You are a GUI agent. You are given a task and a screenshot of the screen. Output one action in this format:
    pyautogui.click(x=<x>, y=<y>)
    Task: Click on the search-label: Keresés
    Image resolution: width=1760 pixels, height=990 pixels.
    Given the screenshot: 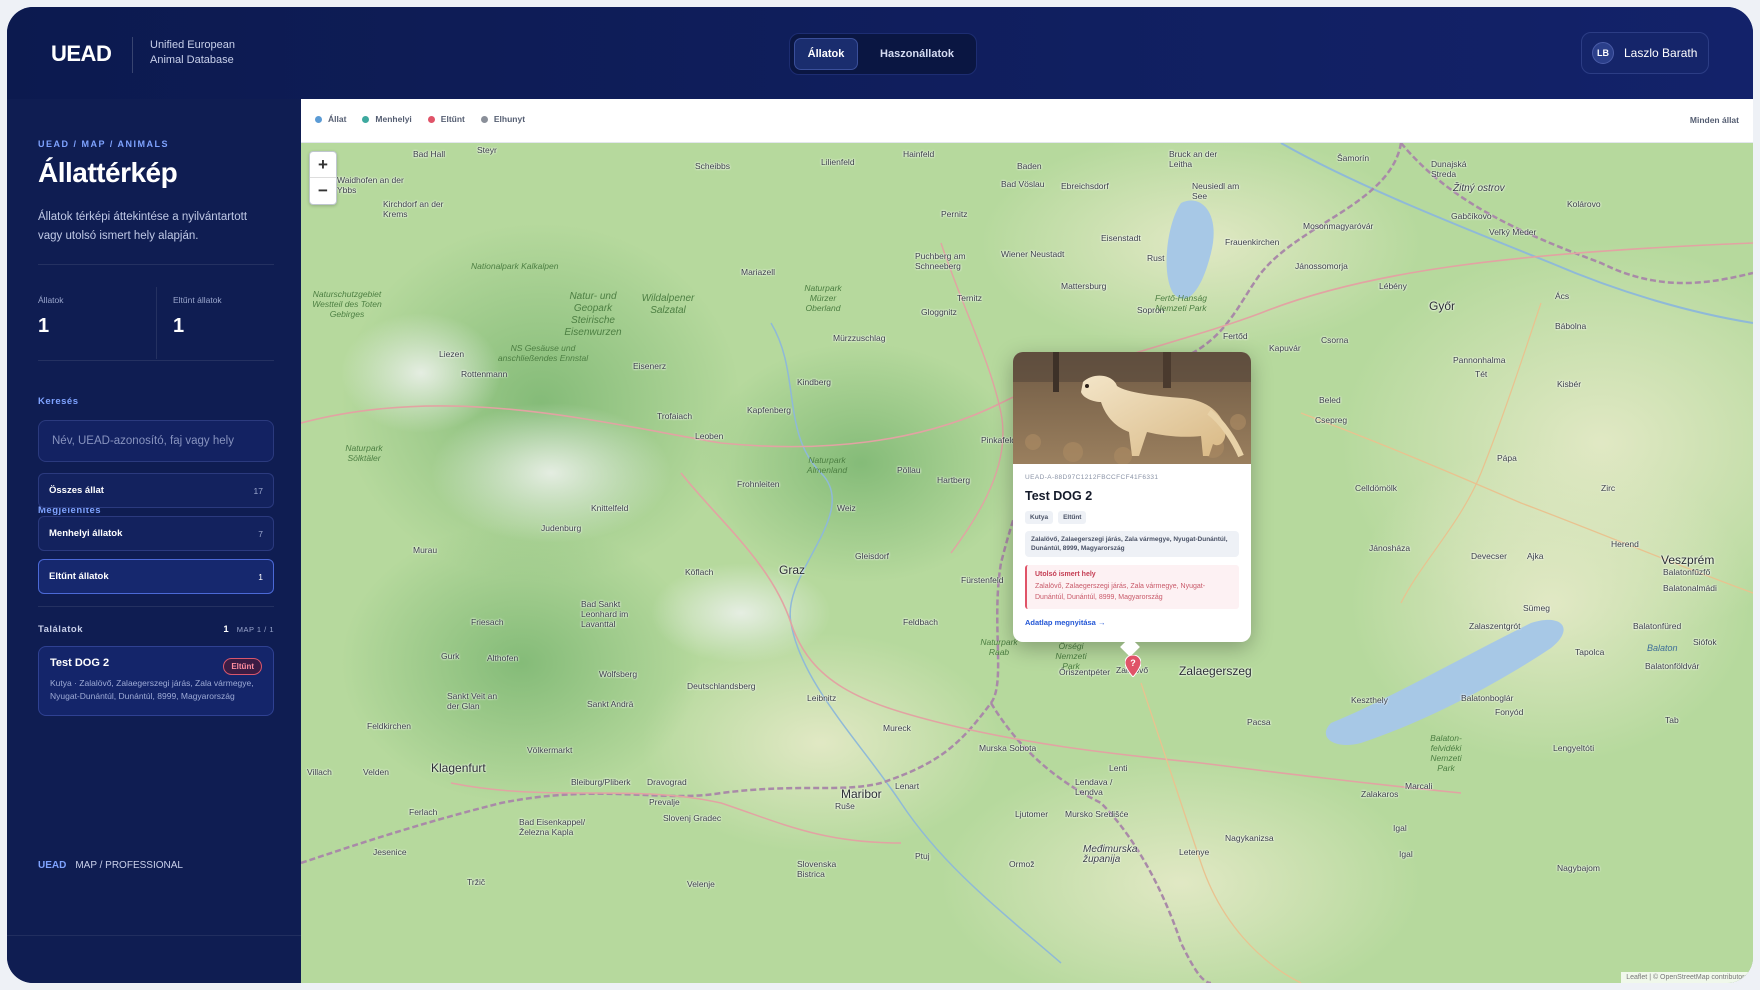 What is the action you would take?
    pyautogui.click(x=58, y=401)
    